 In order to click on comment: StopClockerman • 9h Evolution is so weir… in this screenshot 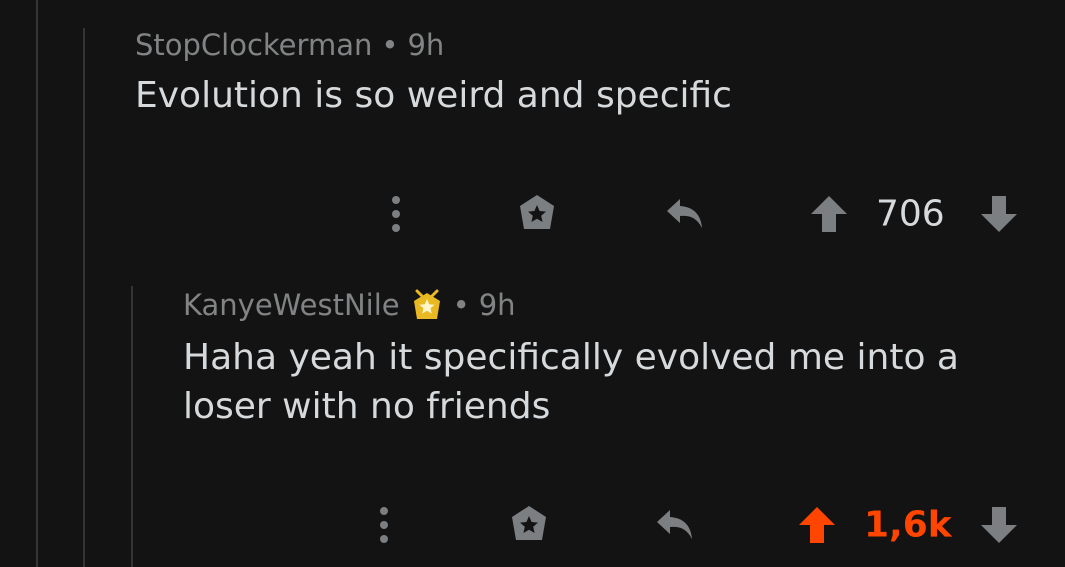, I will do `click(585, 74)`.